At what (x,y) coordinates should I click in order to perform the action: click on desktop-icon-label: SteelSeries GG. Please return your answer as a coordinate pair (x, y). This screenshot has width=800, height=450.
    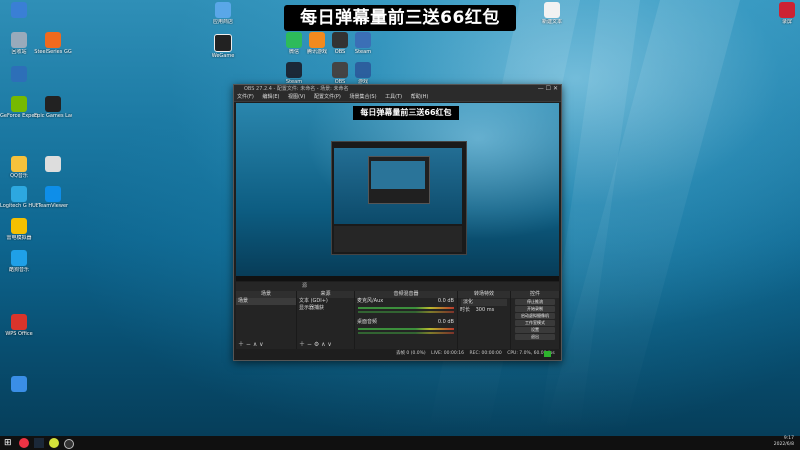
    Looking at the image, I should click on (53, 52).